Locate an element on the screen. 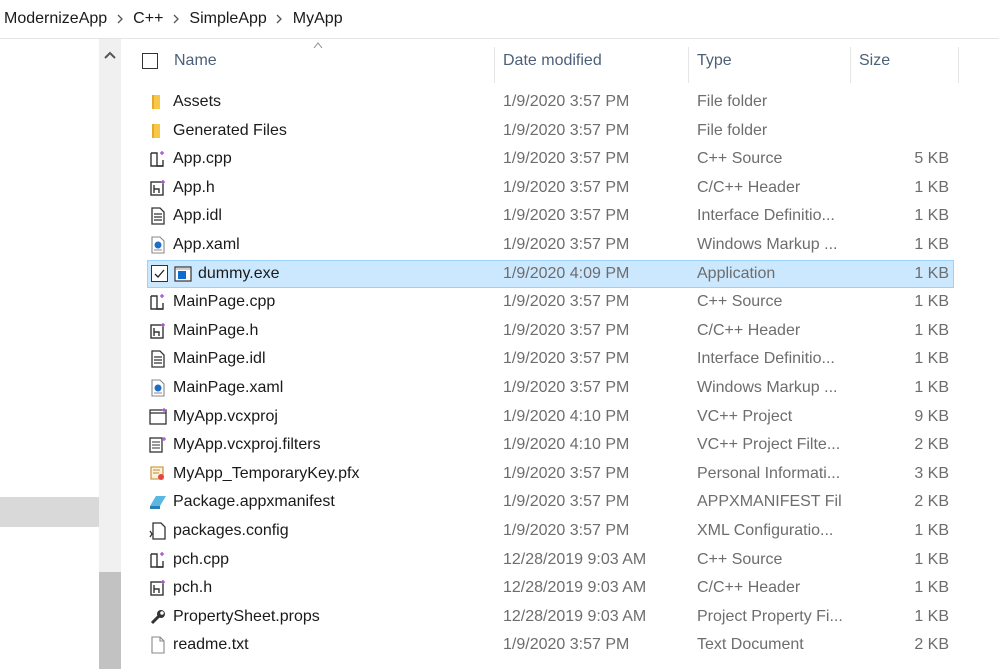 The image size is (999, 669). text-file-icon is located at coordinates (158, 216).